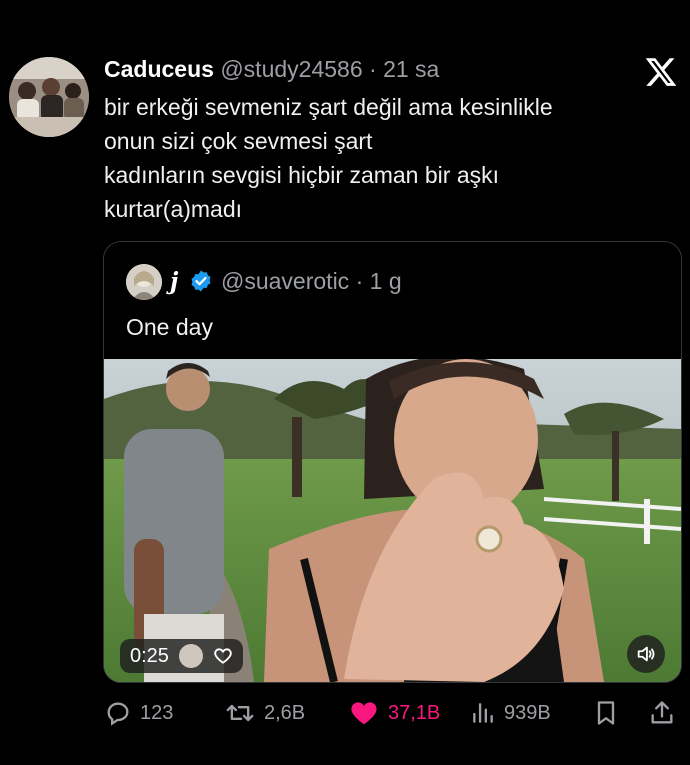  What do you see at coordinates (149, 655) in the screenshot?
I see `video-timestamp: 0:25` at bounding box center [149, 655].